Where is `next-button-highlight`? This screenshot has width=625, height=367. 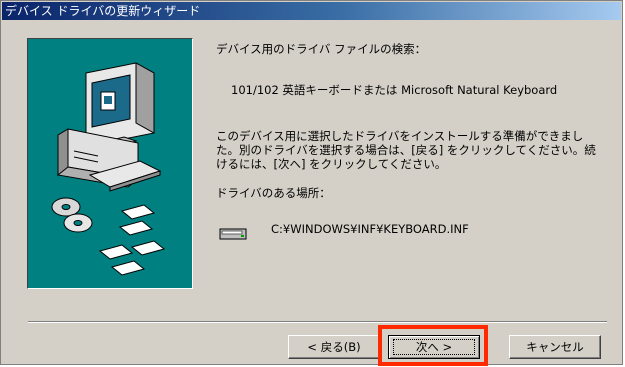 next-button-highlight is located at coordinates (433, 345).